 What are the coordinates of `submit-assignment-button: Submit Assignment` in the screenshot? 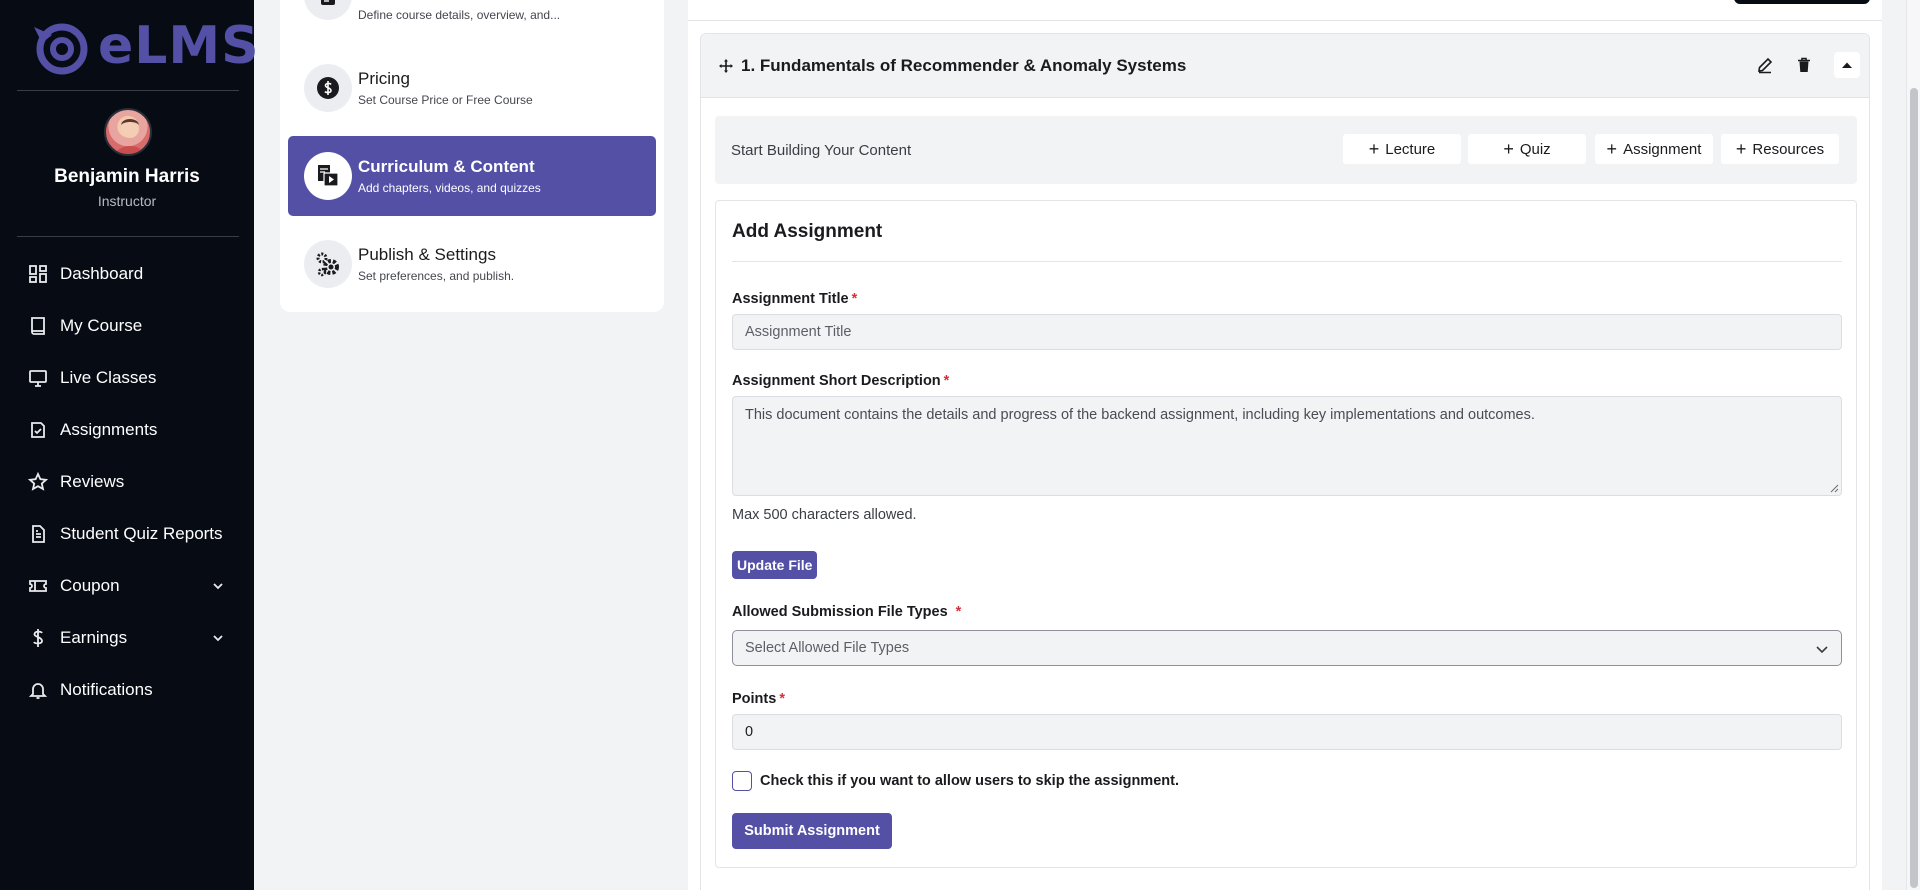 It's located at (812, 831).